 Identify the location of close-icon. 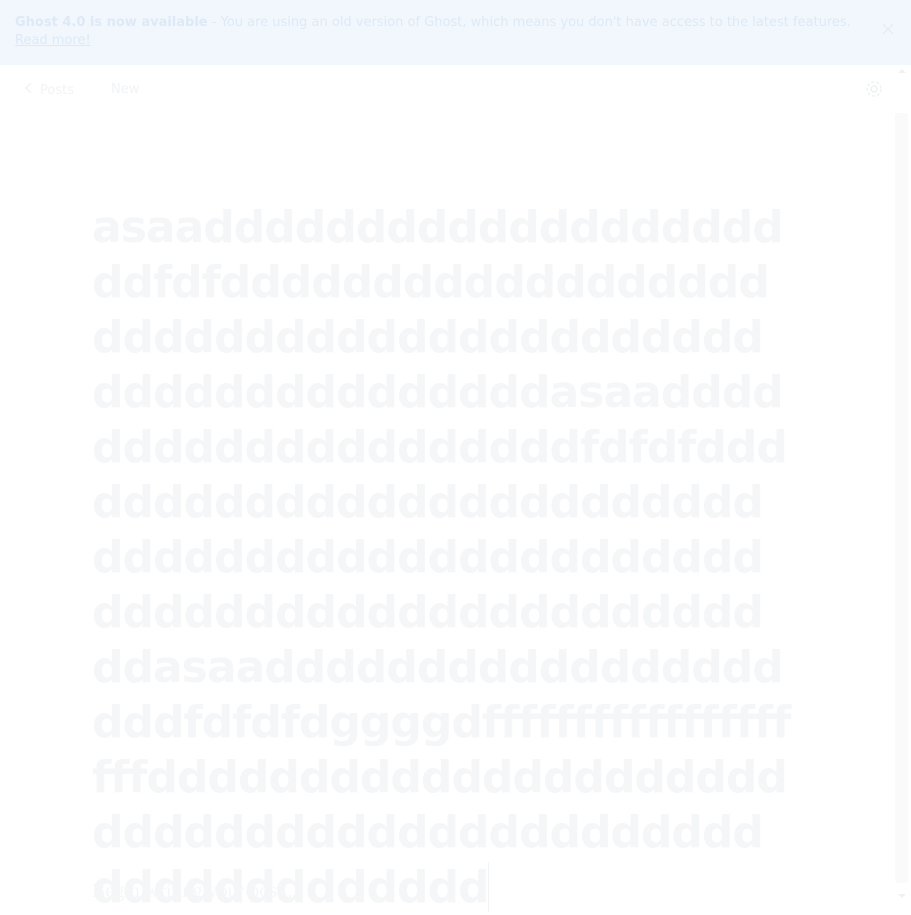
(888, 29).